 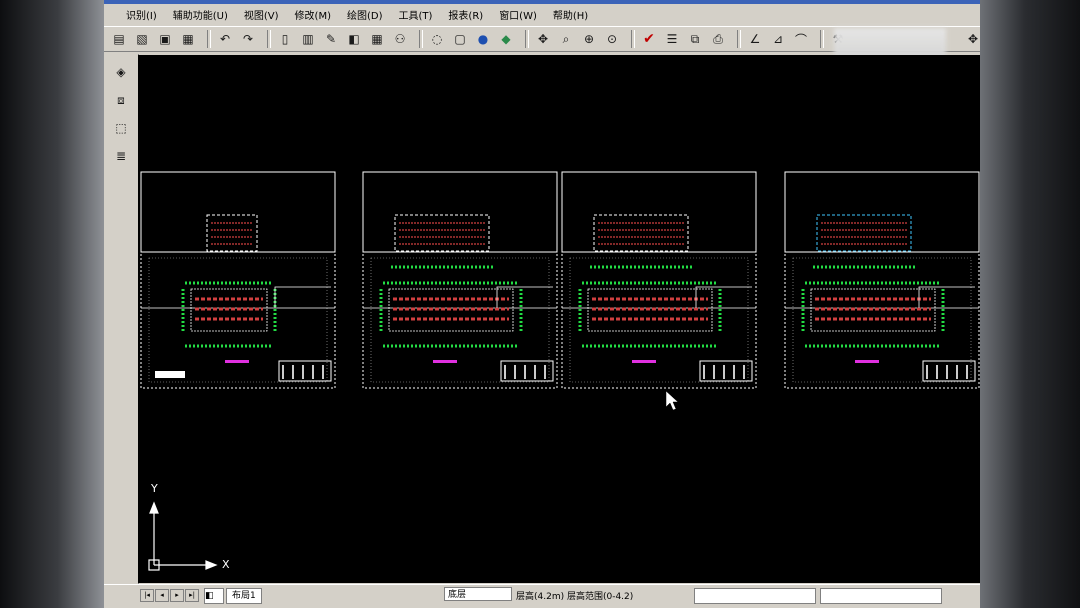 What do you see at coordinates (695, 39) in the screenshot?
I see `copy-icon: ⧉` at bounding box center [695, 39].